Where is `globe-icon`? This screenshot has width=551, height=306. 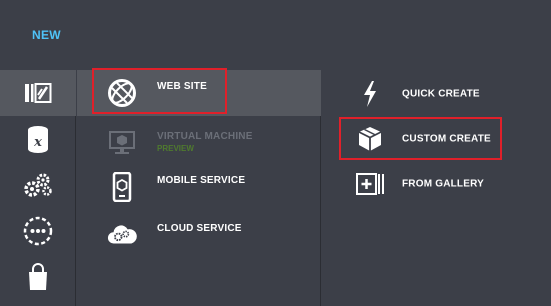
globe-icon is located at coordinates (122, 93).